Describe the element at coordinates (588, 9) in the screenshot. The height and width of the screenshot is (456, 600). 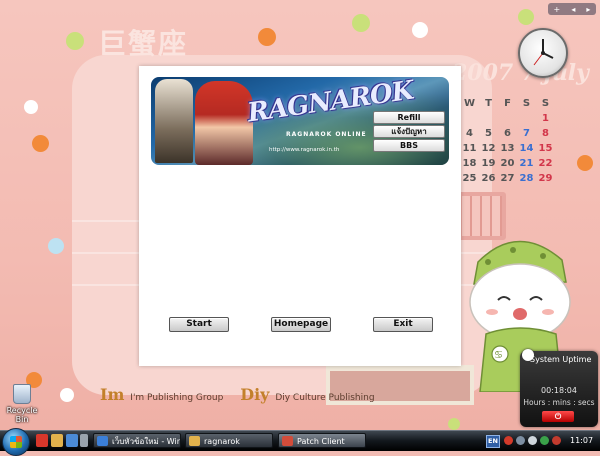
I see `next-gadget-button: ▸` at that location.